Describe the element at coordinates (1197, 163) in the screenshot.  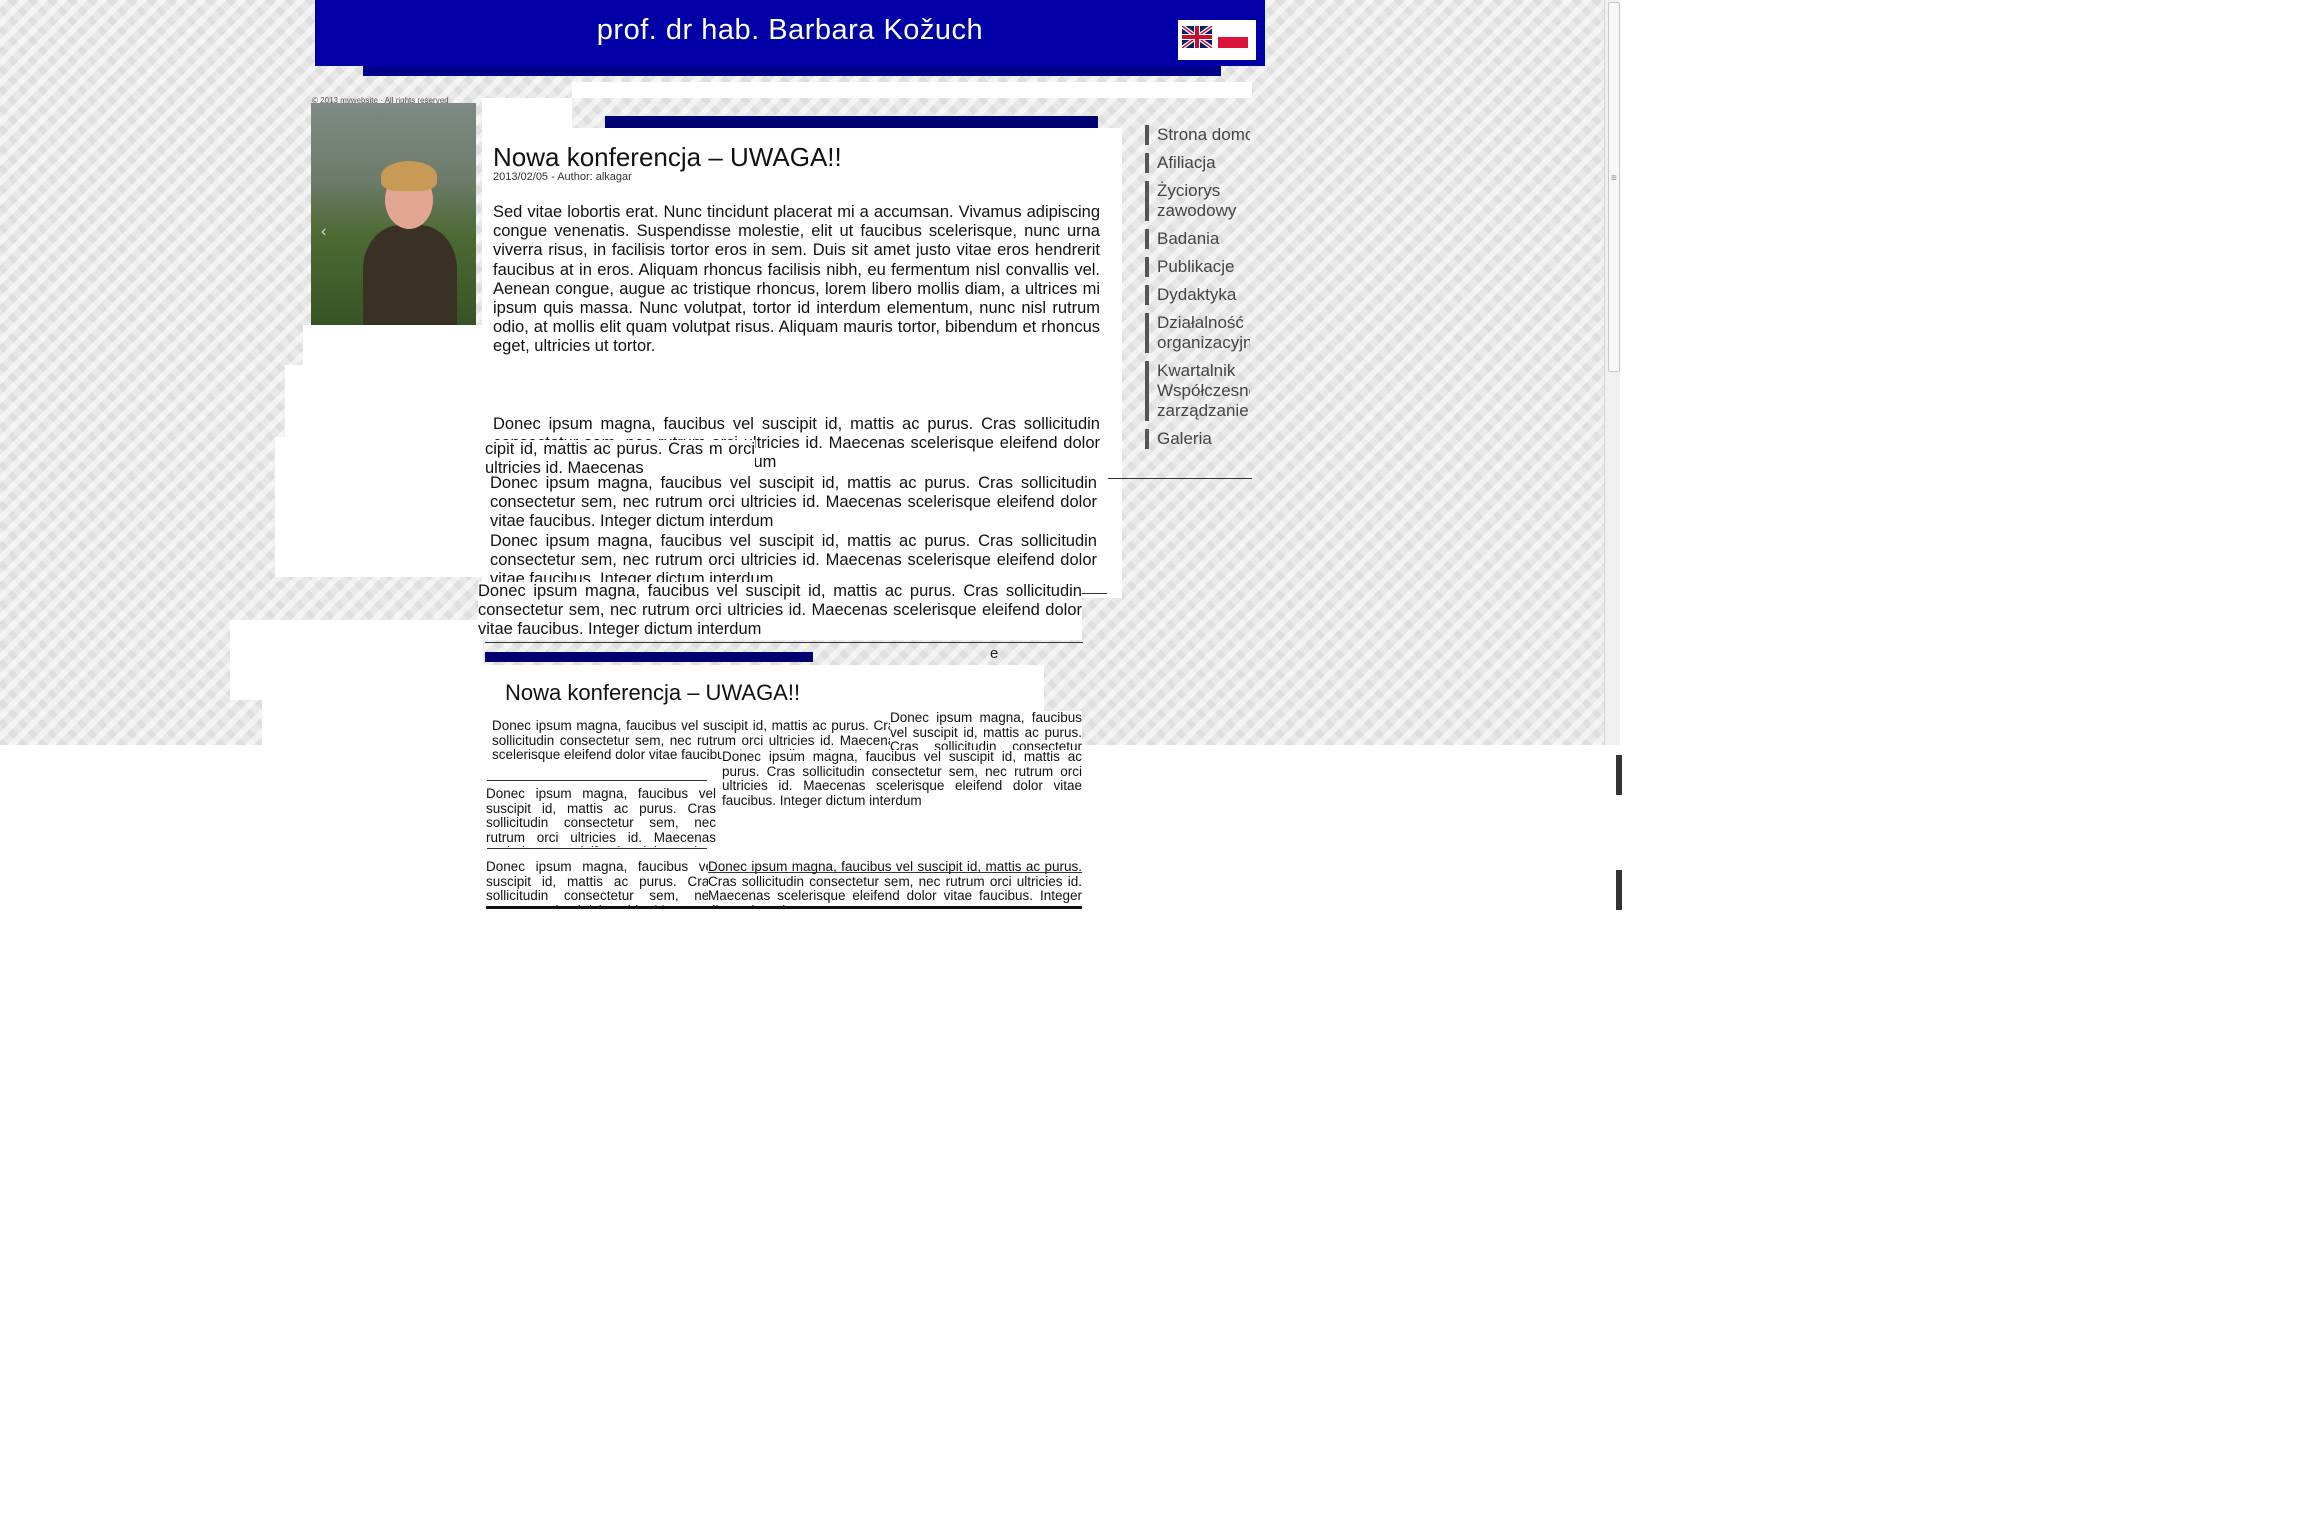
I see `menu-item-affiliation: Afiliacja` at that location.